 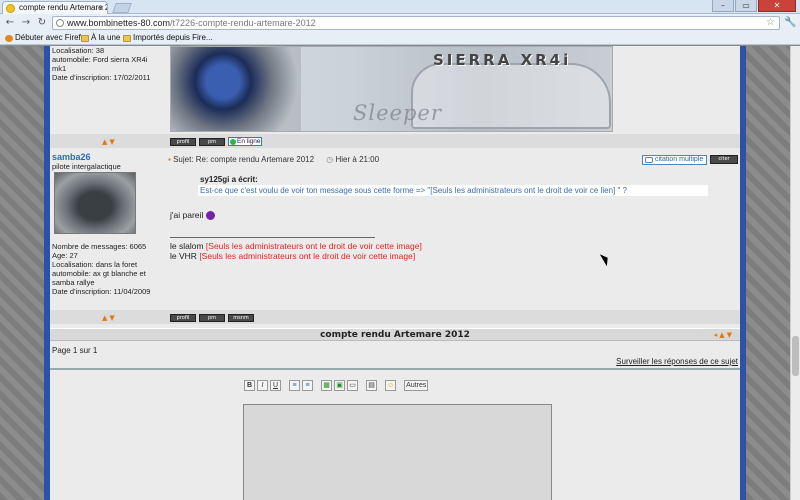 What do you see at coordinates (770, 23) in the screenshot?
I see `bookmark-star-icon: ☆` at bounding box center [770, 23].